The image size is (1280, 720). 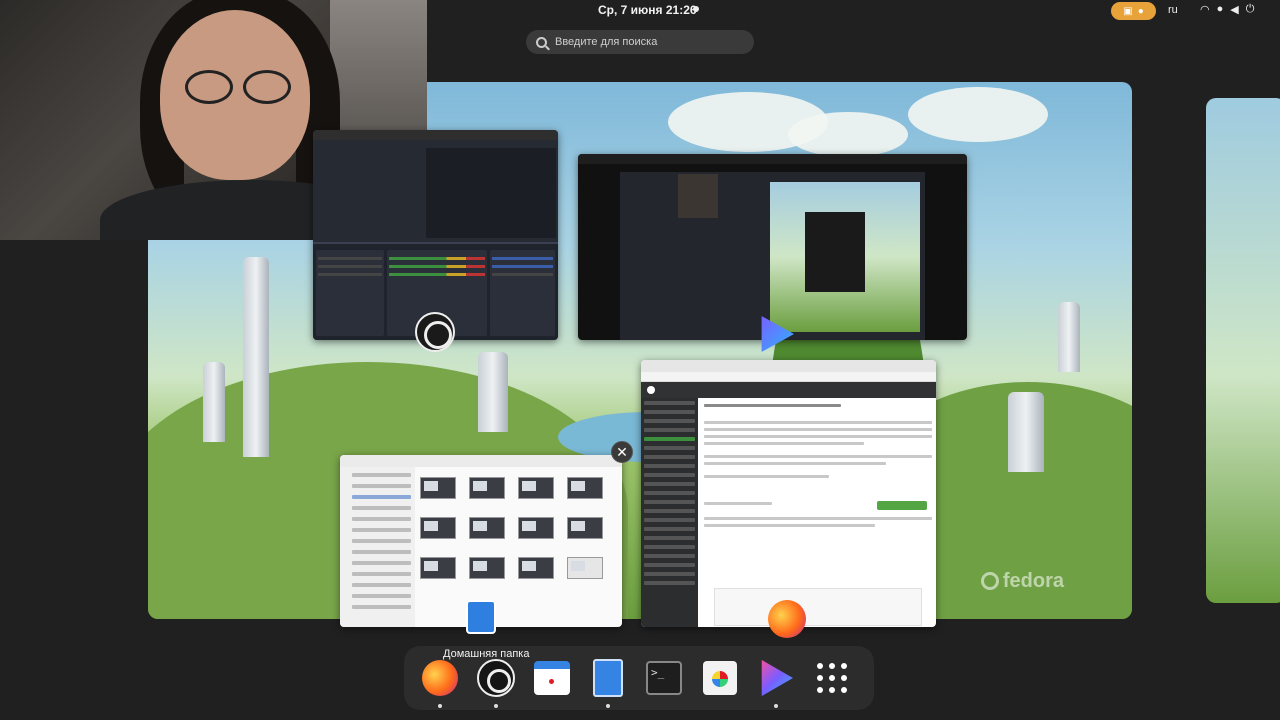 What do you see at coordinates (541, 42) in the screenshot?
I see `search-icon` at bounding box center [541, 42].